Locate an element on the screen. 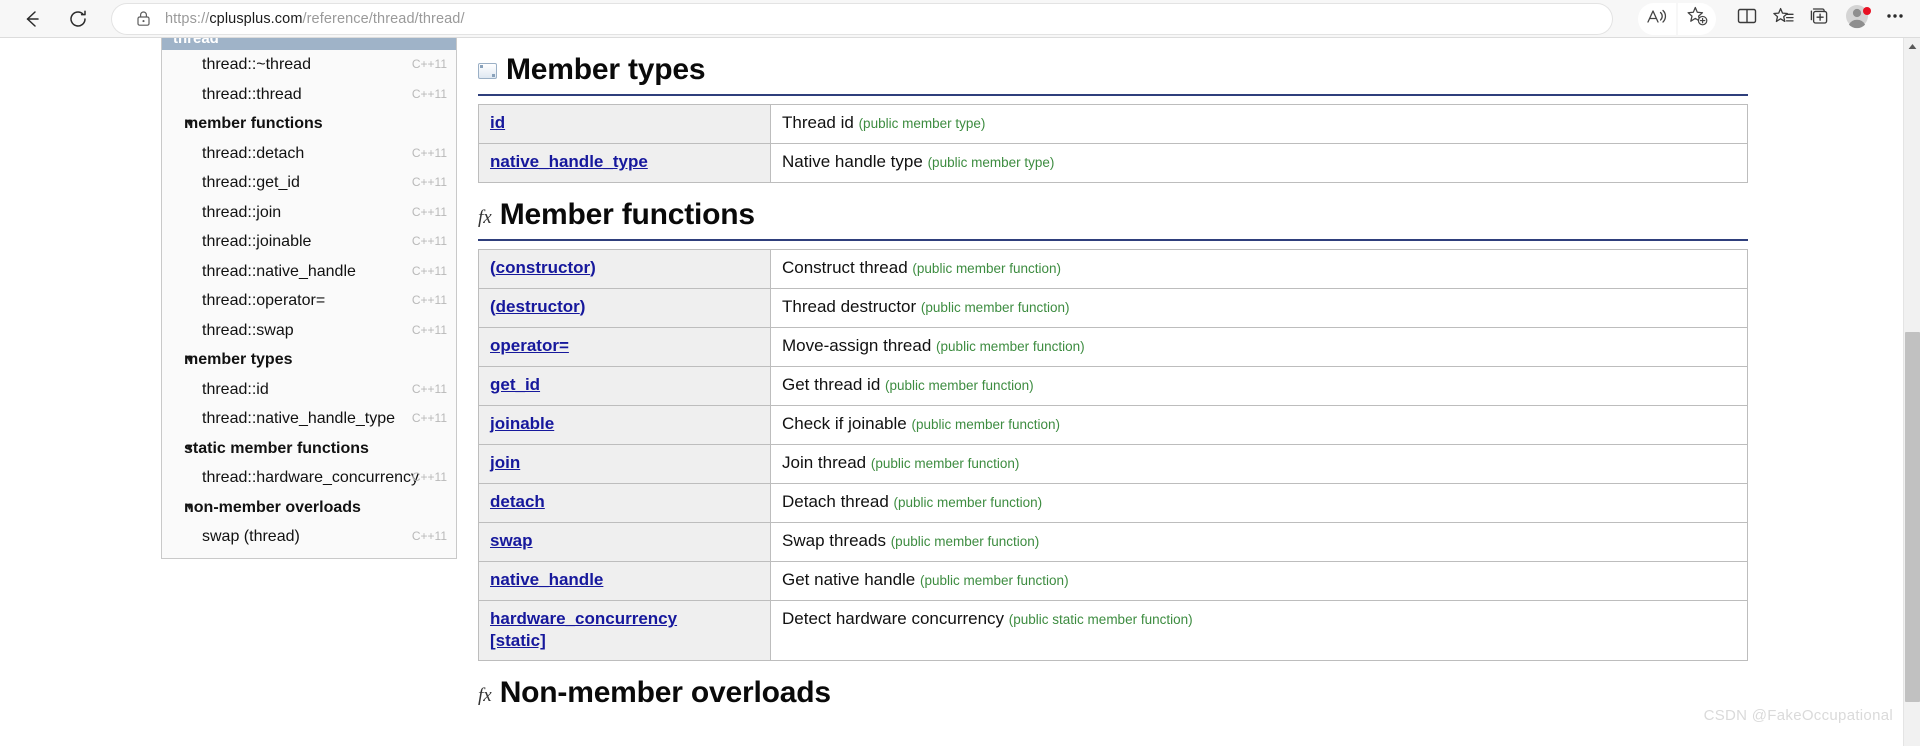 This screenshot has width=1920, height=746. sidebar-item: thread::join C++11 is located at coordinates (309, 213).